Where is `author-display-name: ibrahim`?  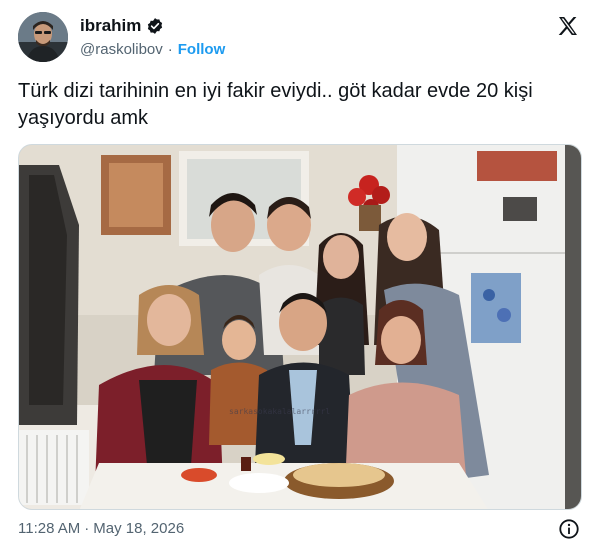 author-display-name: ibrahim is located at coordinates (110, 26).